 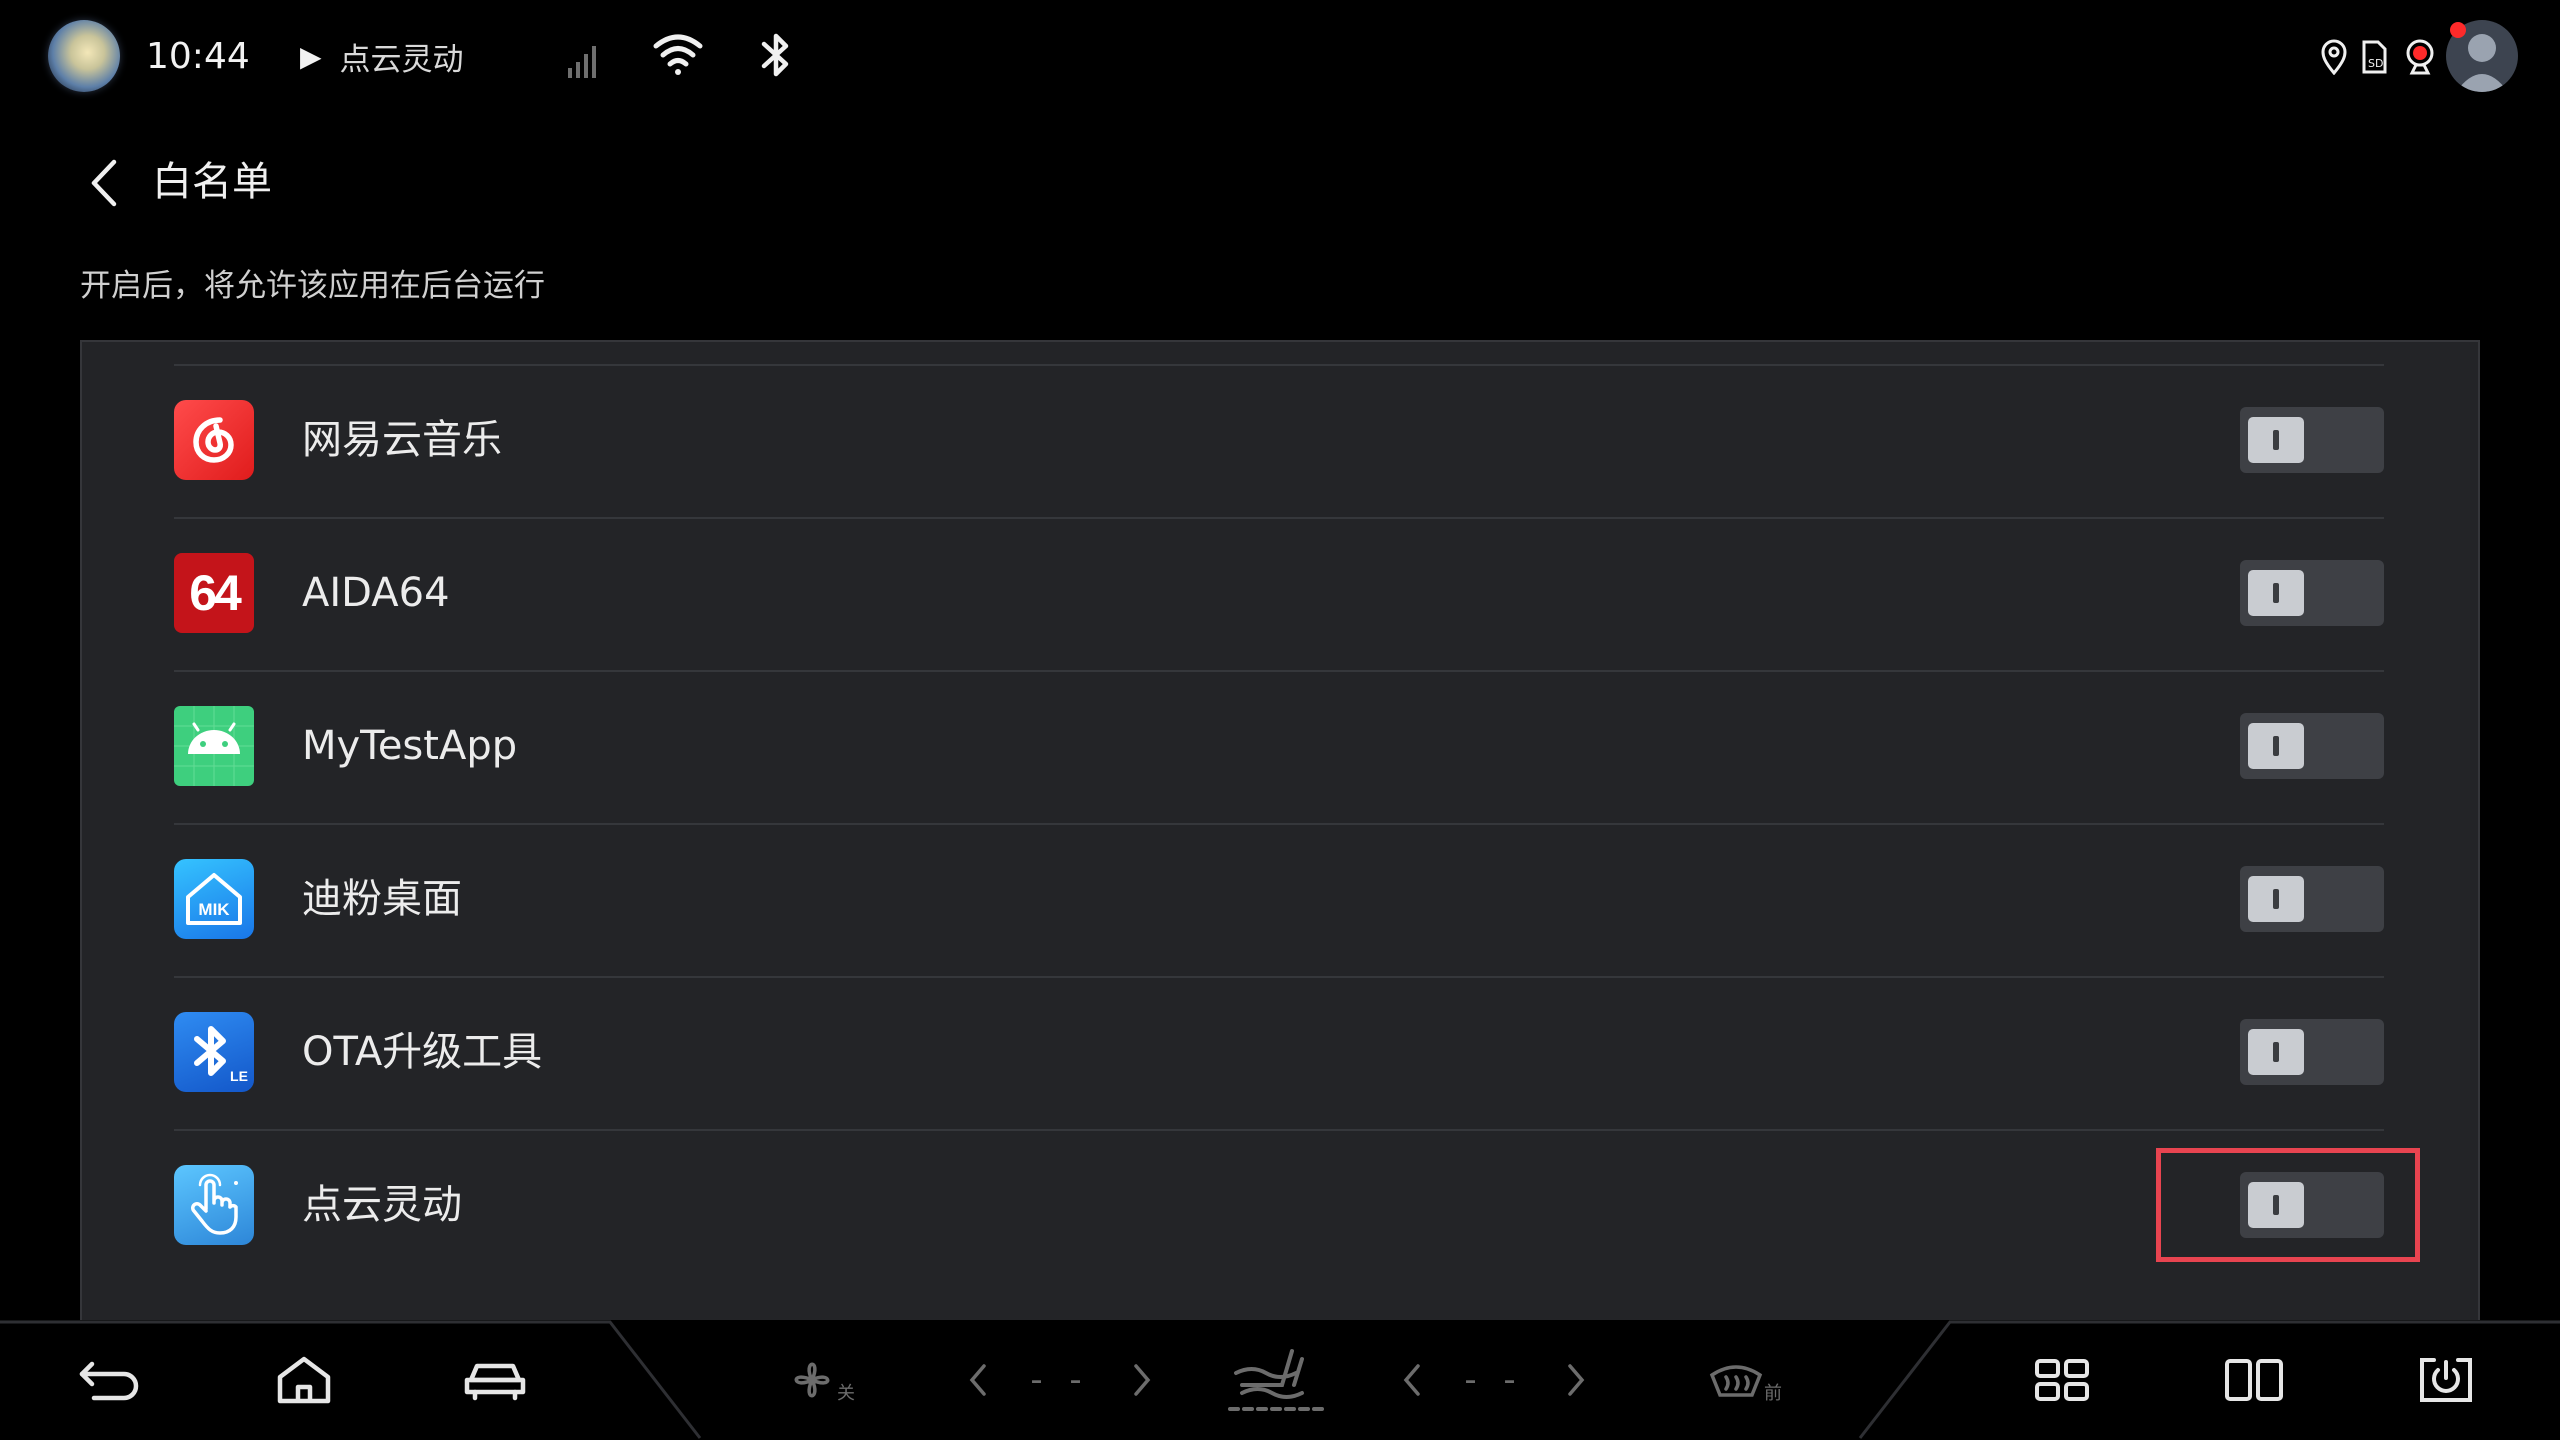 I want to click on bluetooth-icon, so click(x=776, y=55).